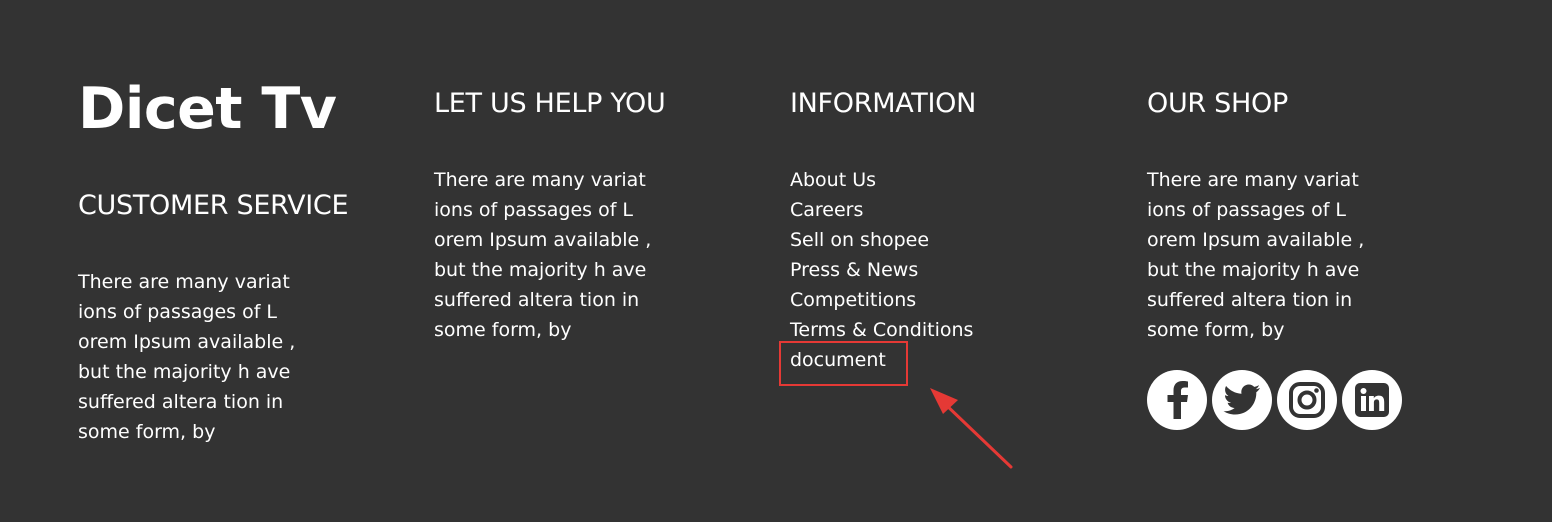 Image resolution: width=1552 pixels, height=522 pixels. I want to click on shop-heading: OUR SHOP, so click(1217, 103).